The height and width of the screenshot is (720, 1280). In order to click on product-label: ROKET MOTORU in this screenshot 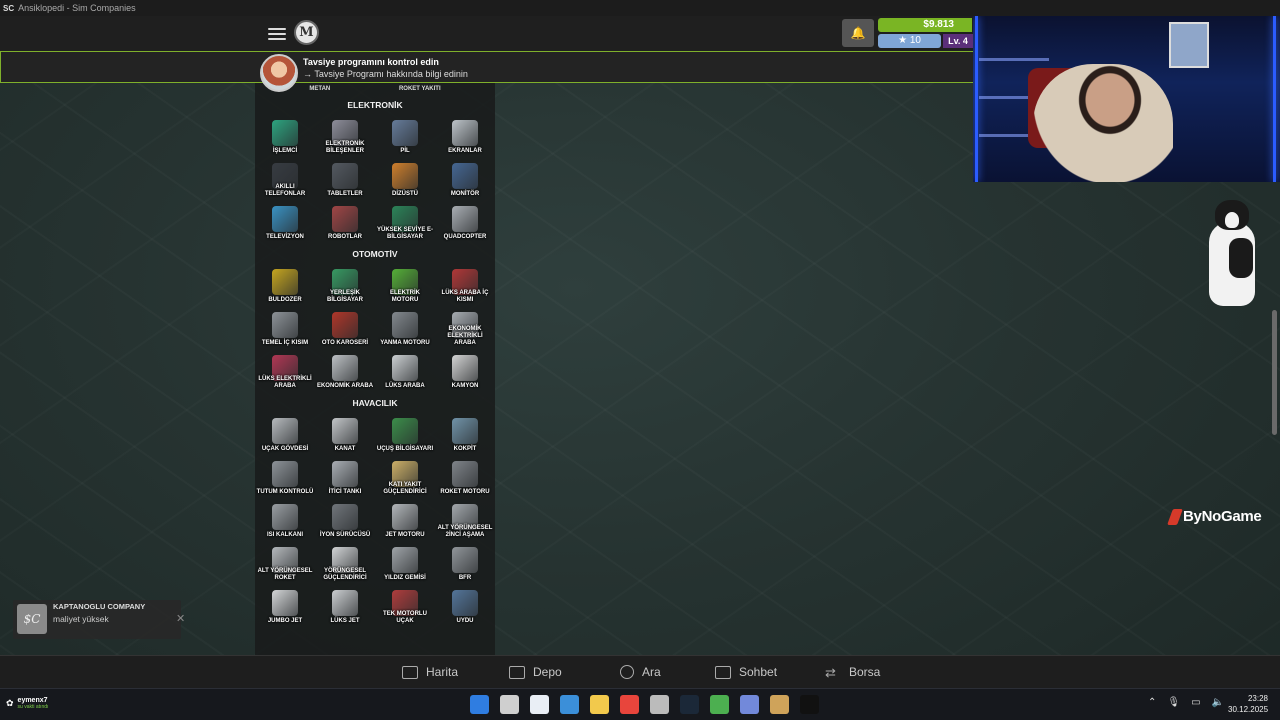, I will do `click(465, 492)`.